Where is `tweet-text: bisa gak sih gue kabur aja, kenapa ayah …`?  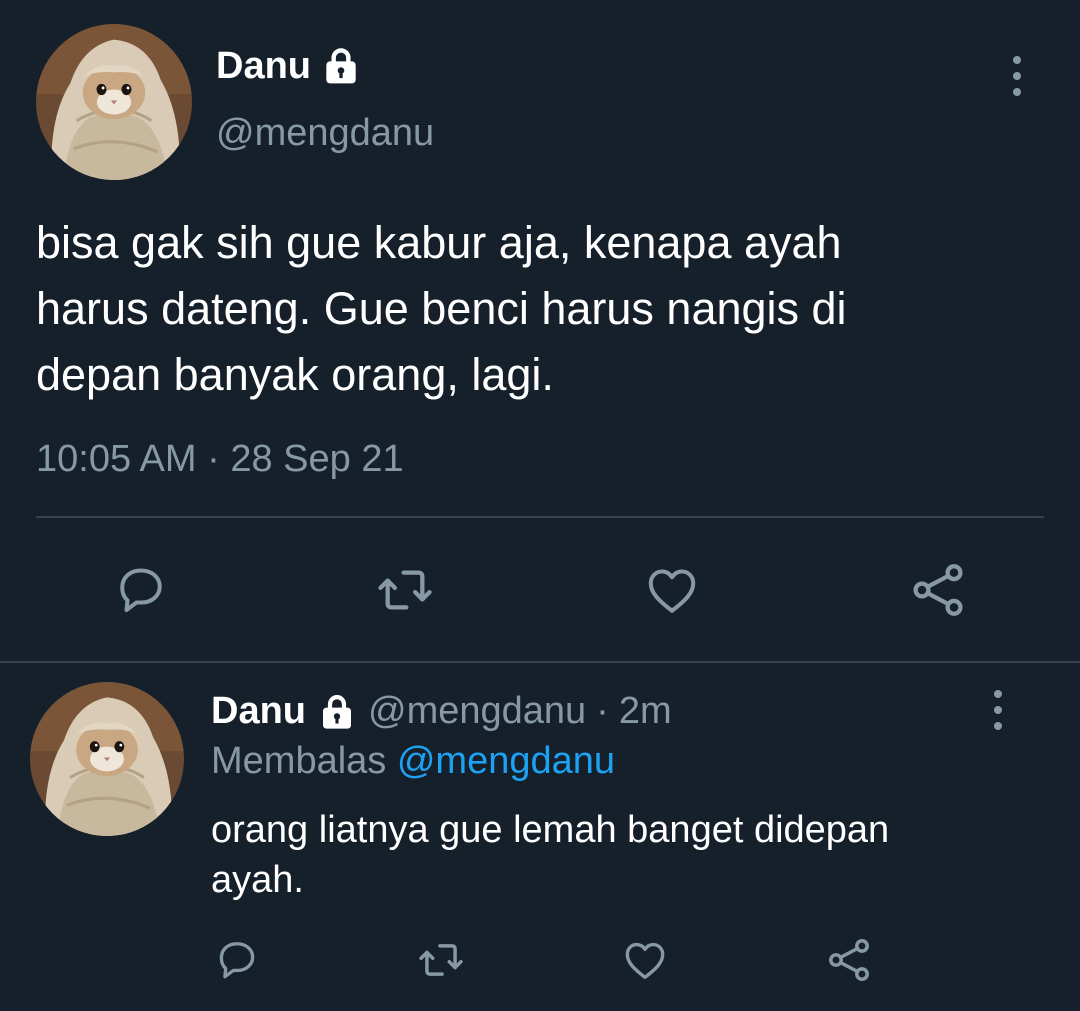
tweet-text: bisa gak sih gue kabur aja, kenapa ayah … is located at coordinates (441, 308).